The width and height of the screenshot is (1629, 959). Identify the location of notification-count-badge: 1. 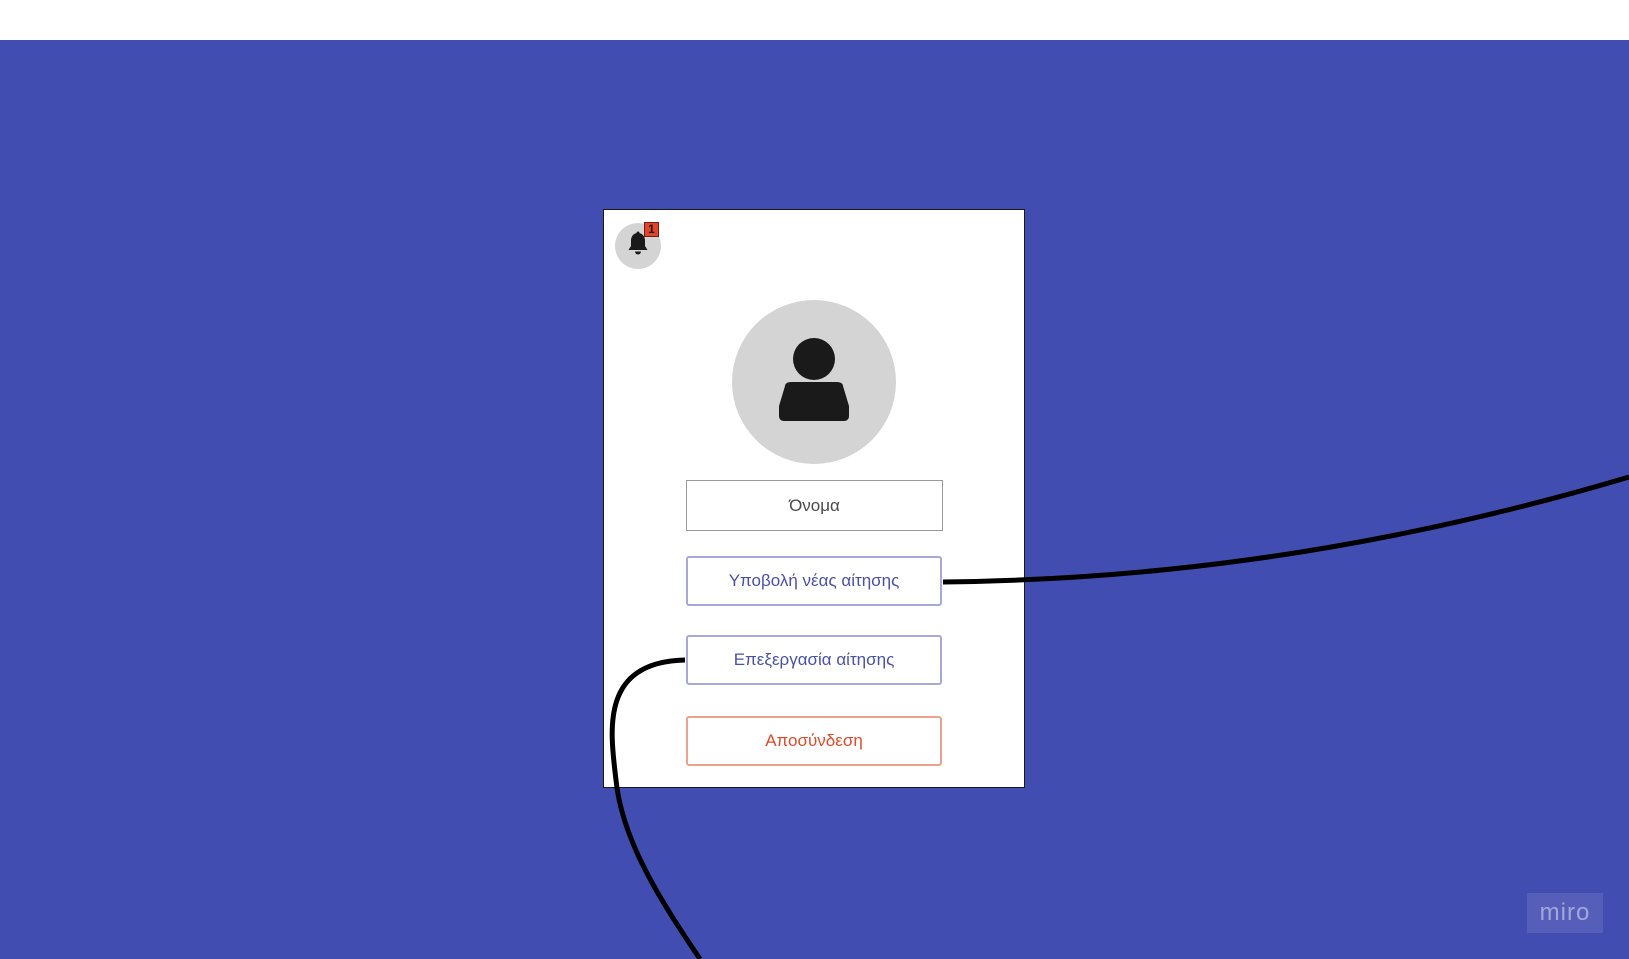
(651, 229).